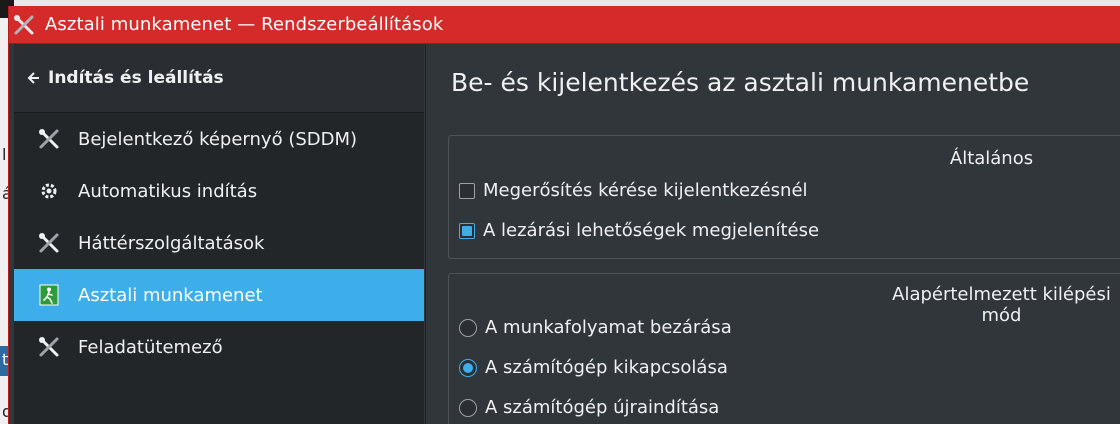 Image resolution: width=1120 pixels, height=424 pixels. I want to click on window-title: Asztali munkamenet — Rendszerbeállítások, so click(244, 24).